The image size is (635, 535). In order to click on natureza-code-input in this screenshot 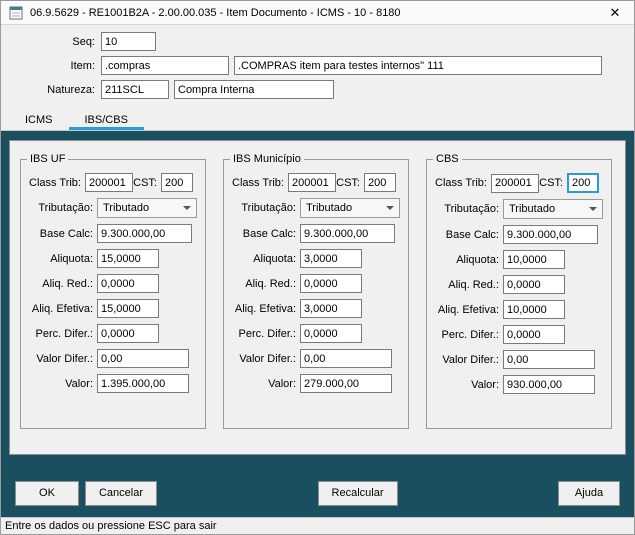, I will do `click(135, 89)`.